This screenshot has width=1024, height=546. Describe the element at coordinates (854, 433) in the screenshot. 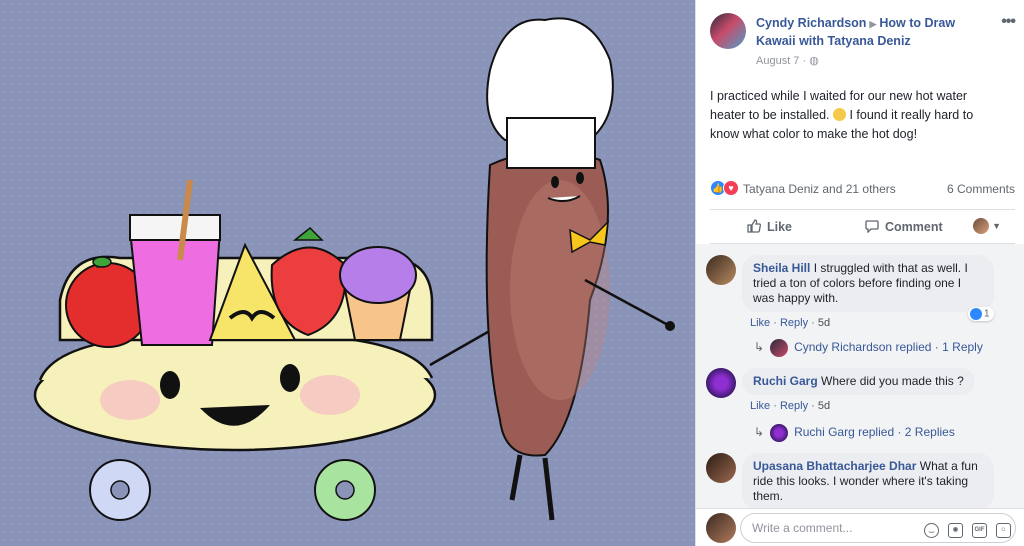

I see `replies-summary: ↳ Ruchi Garg replied · 2 Replies` at that location.